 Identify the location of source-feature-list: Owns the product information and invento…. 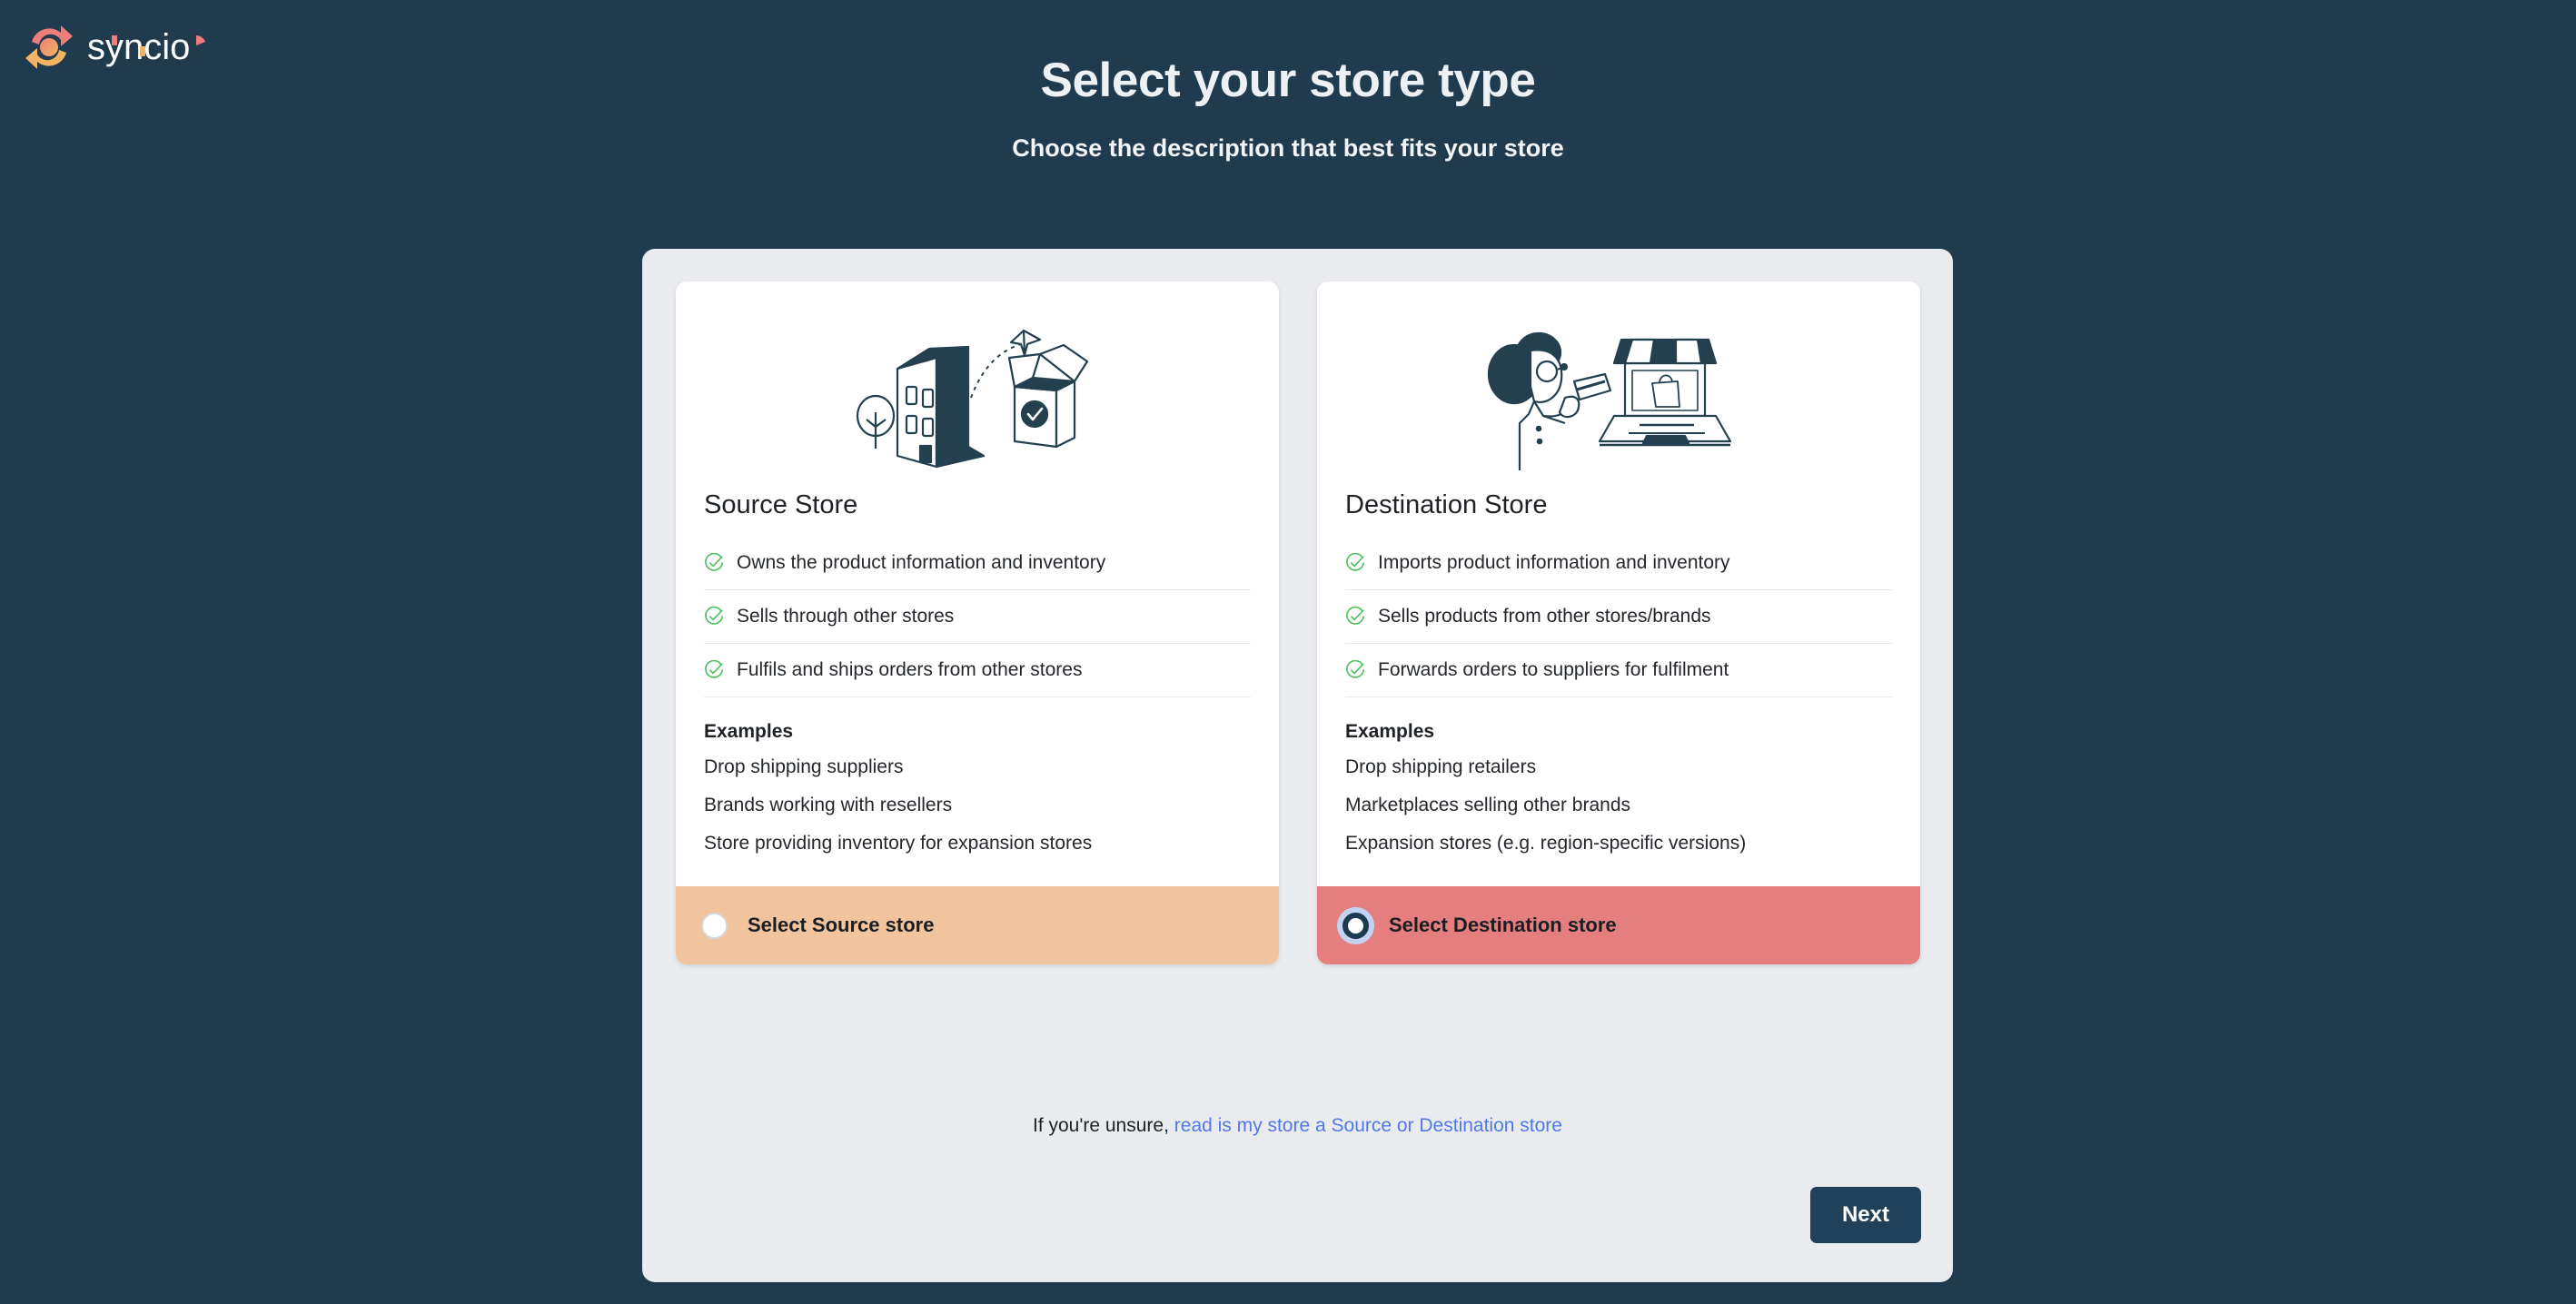
(977, 617).